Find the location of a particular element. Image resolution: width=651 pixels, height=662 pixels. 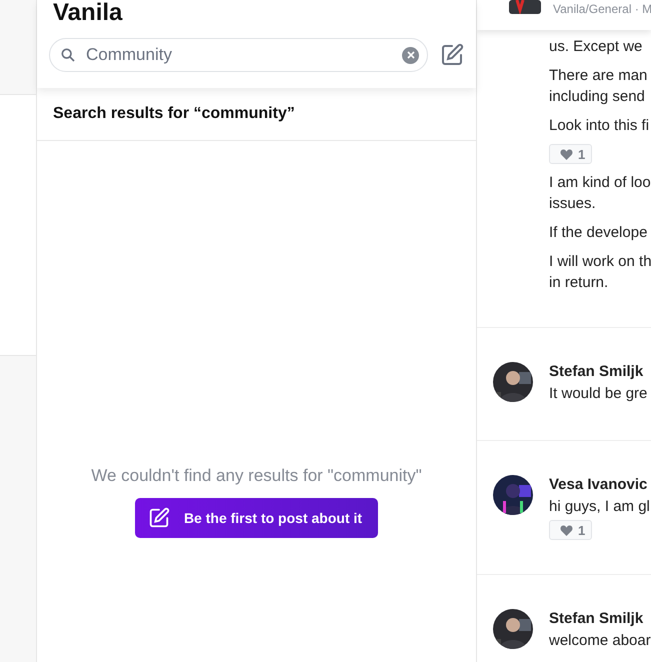

author-name: Vesa Ivanovic is located at coordinates (598, 484).